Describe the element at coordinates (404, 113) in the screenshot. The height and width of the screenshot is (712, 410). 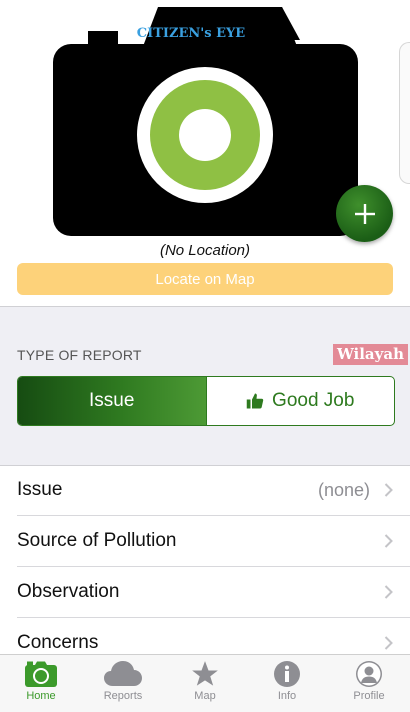
I see `side-drawer-handle` at that location.